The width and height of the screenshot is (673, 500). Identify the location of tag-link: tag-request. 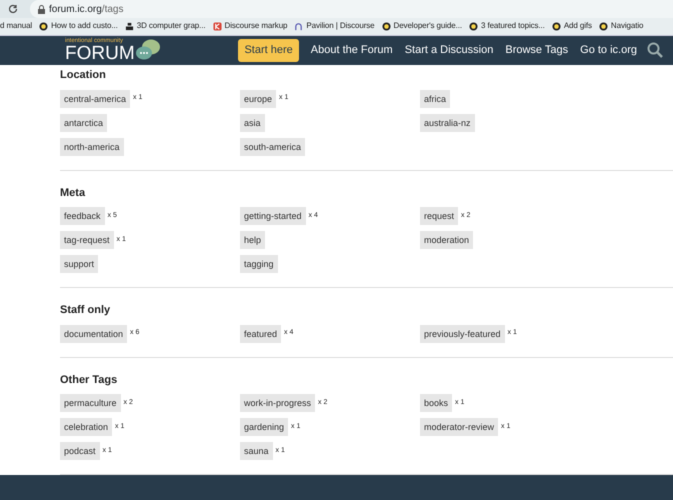
(87, 240).